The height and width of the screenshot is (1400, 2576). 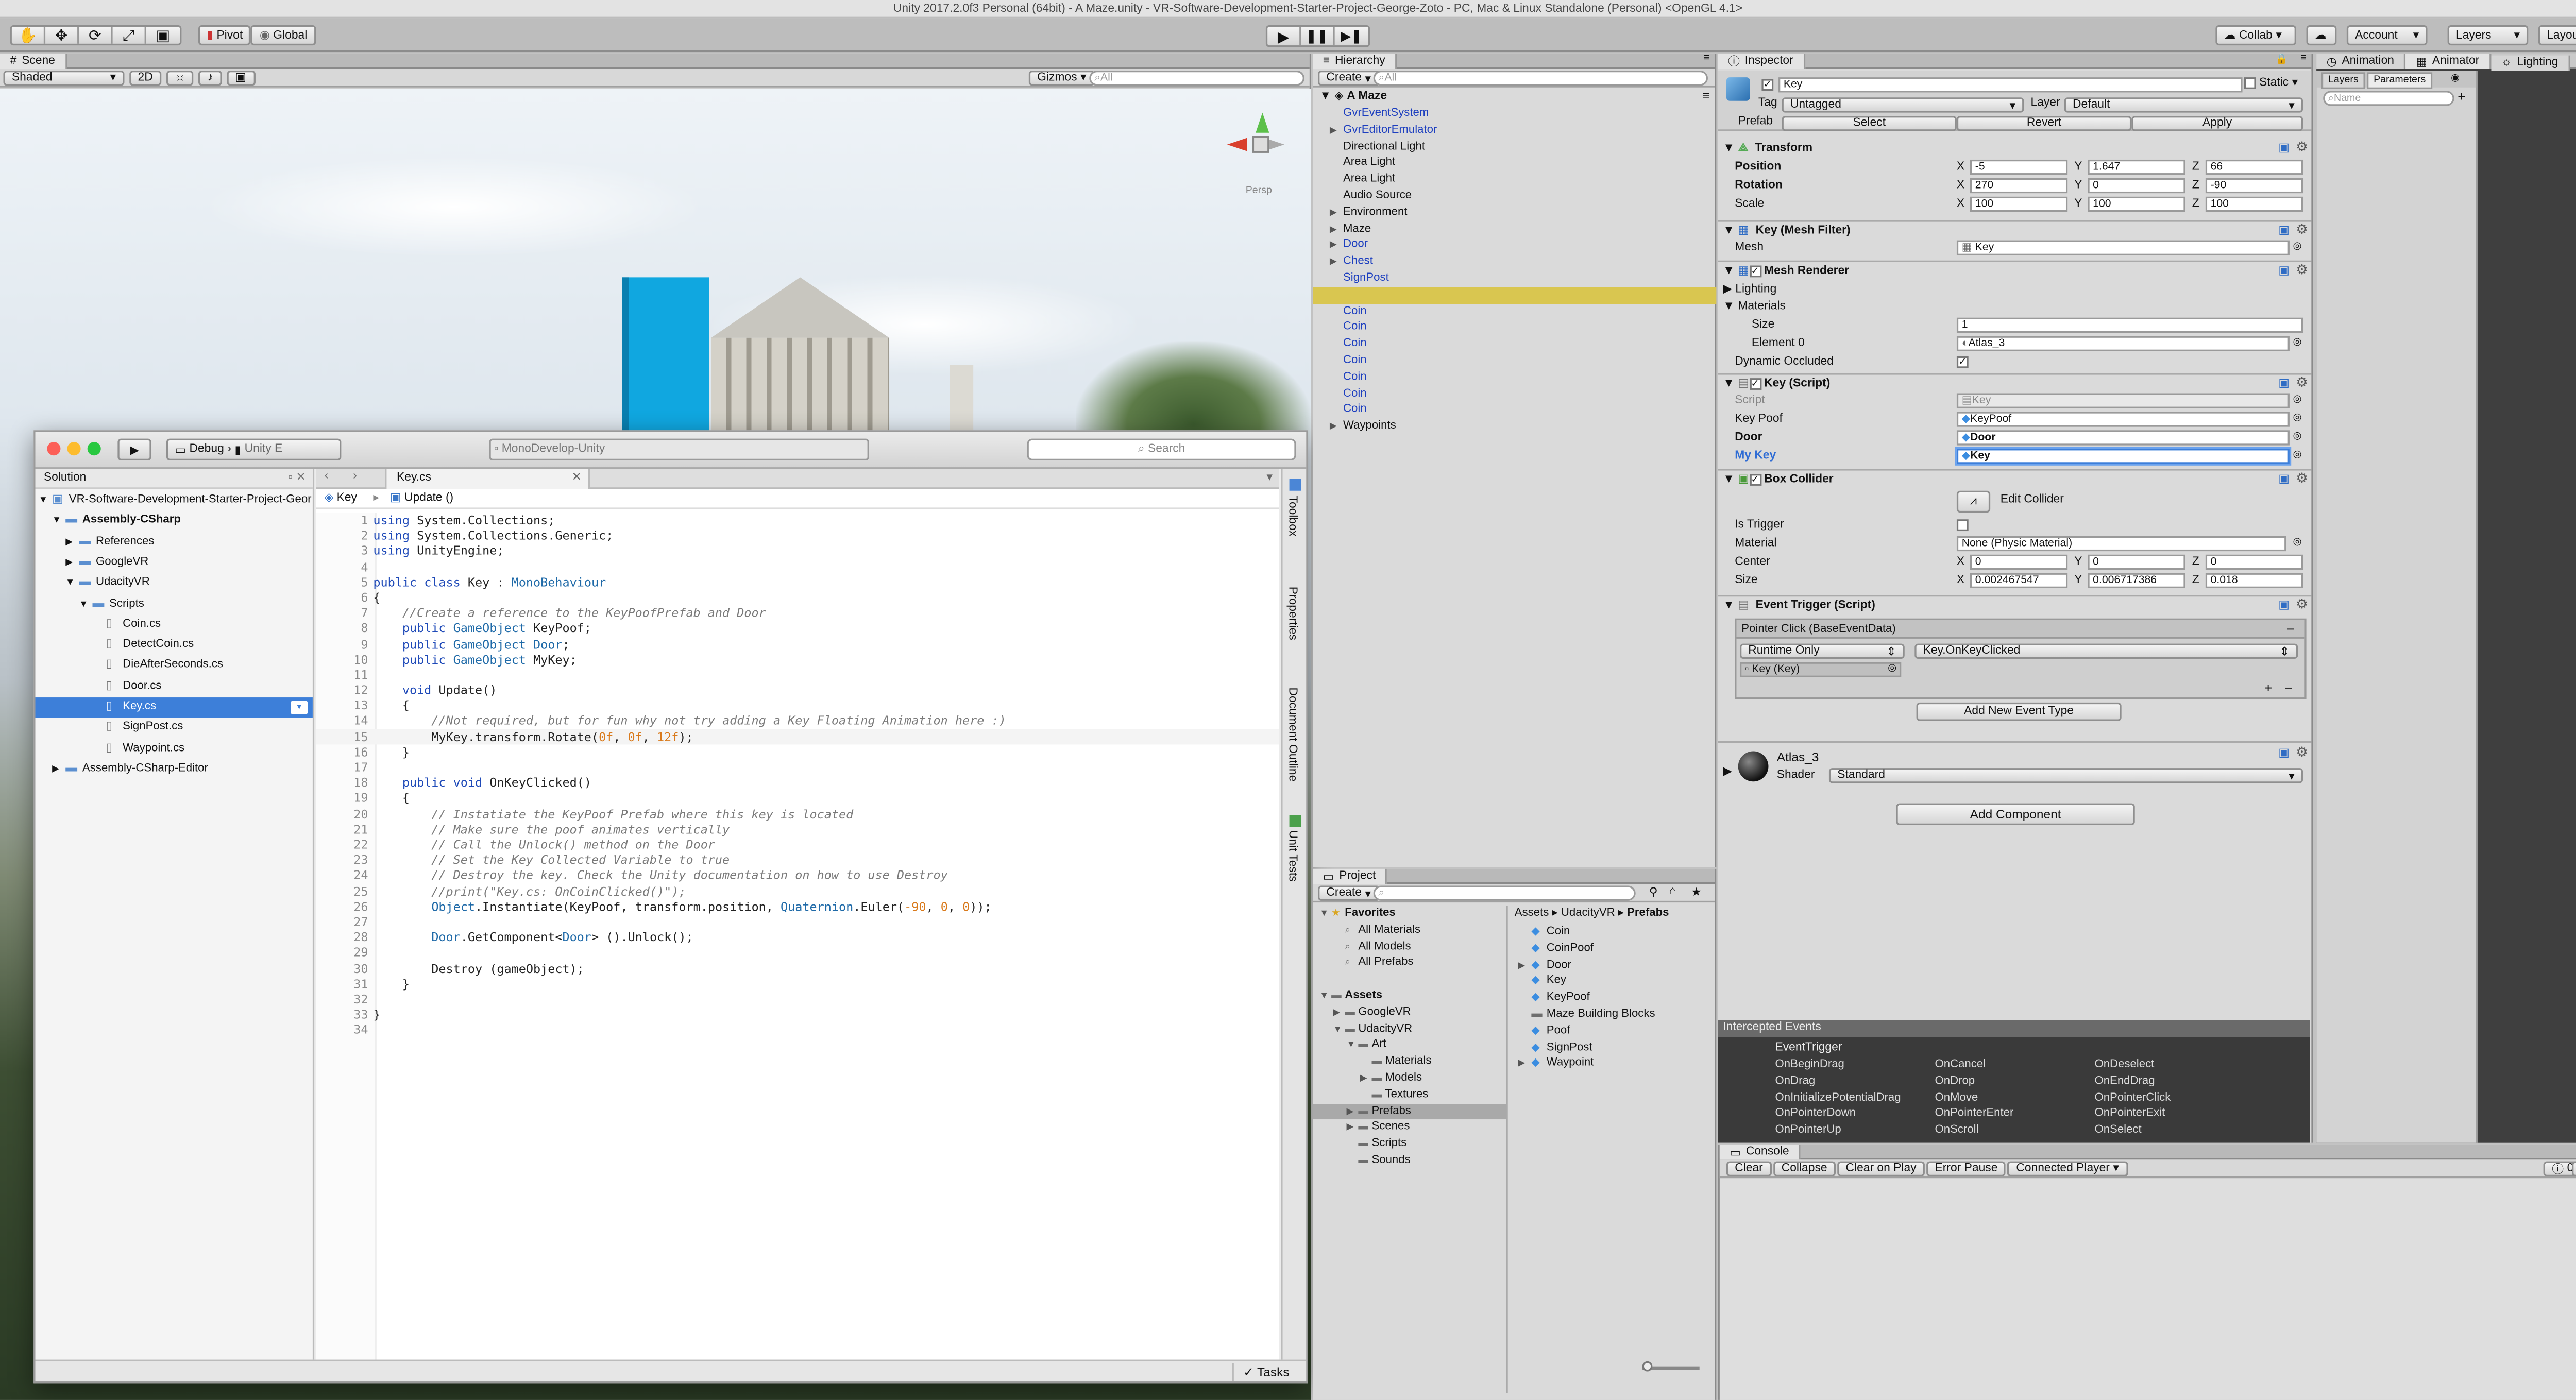 I want to click on active-checkbox: ✓, so click(x=1767, y=85).